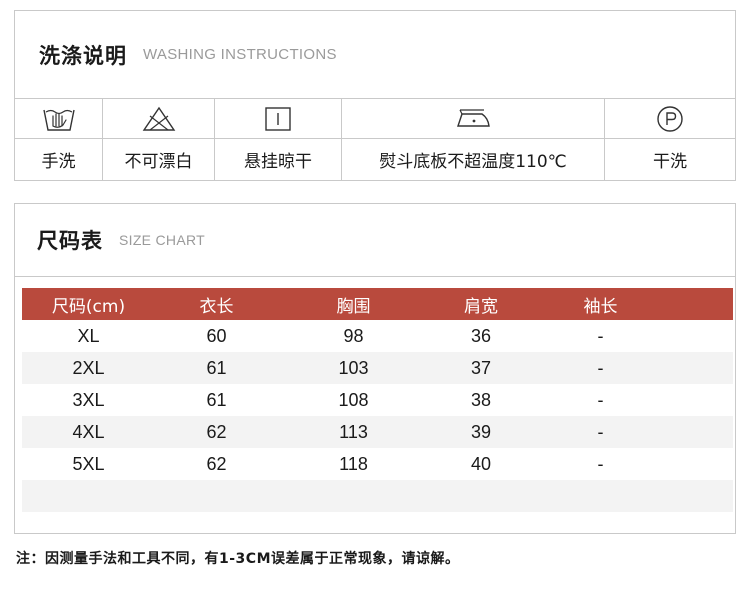 The image size is (750, 591). I want to click on washing-icon-row, so click(375, 119).